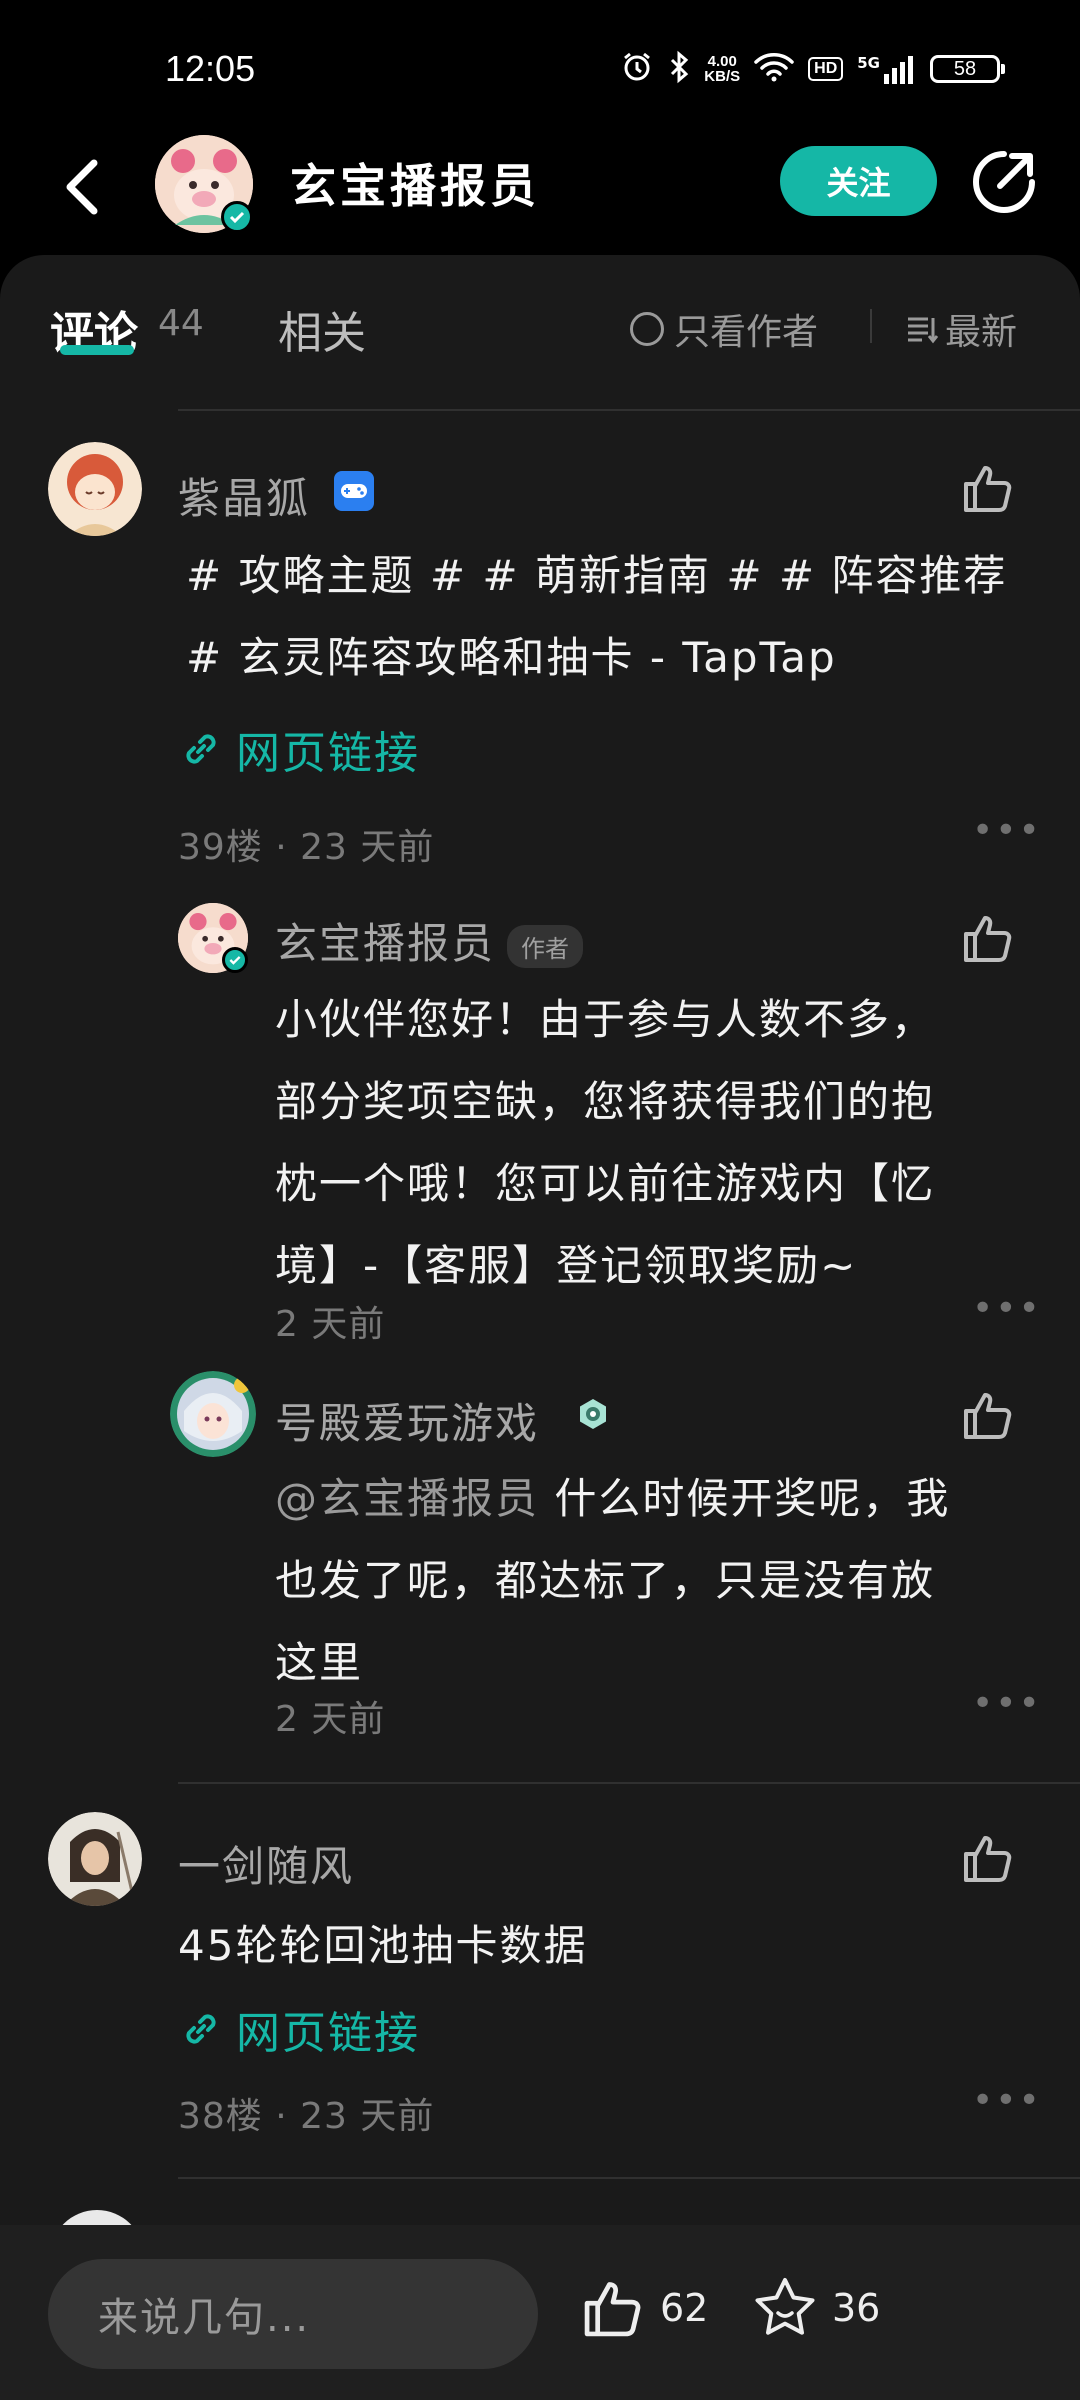  What do you see at coordinates (566, 1265) in the screenshot?
I see `reply-line: 境】-【客服】登记领取奖励~` at bounding box center [566, 1265].